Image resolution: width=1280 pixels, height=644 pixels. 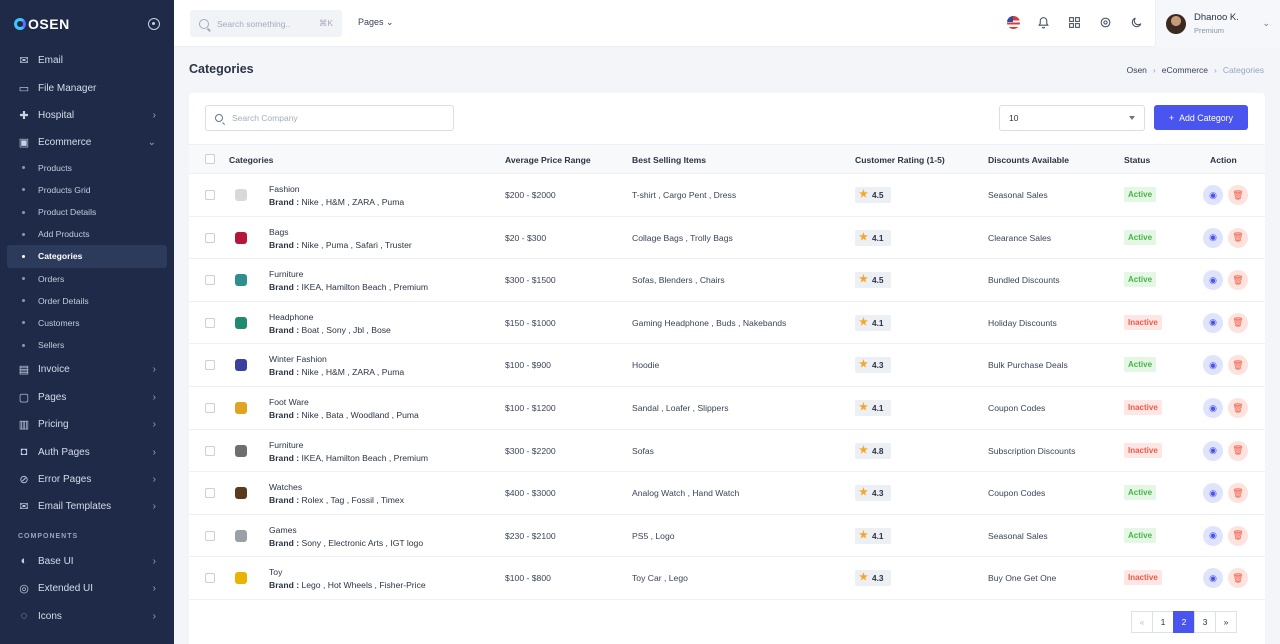 What do you see at coordinates (873, 195) in the screenshot?
I see `rating-badge: ★ 4.5` at bounding box center [873, 195].